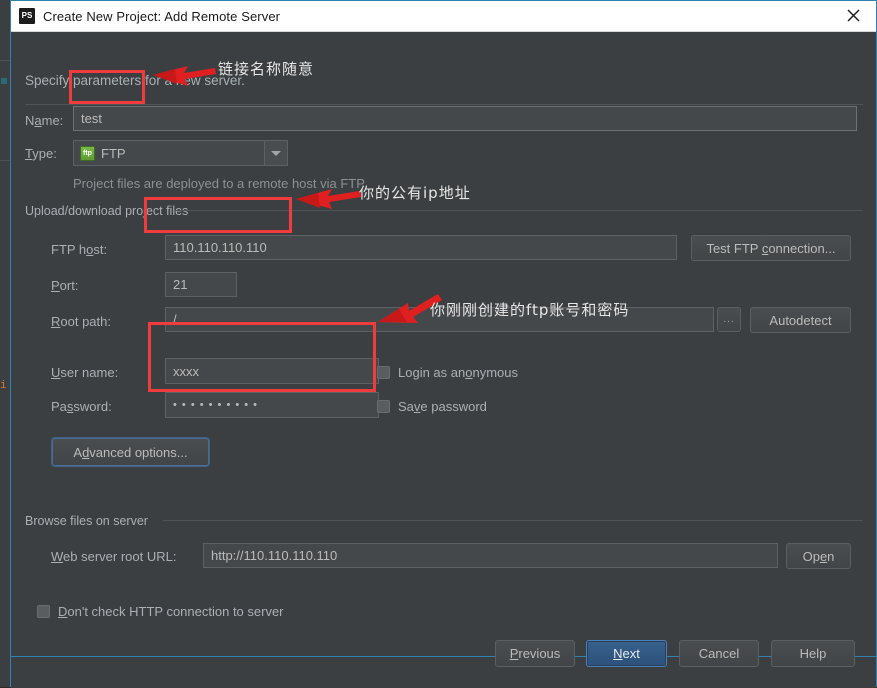 Image resolution: width=877 pixels, height=688 pixels. I want to click on previous-button: Previous, so click(535, 653).